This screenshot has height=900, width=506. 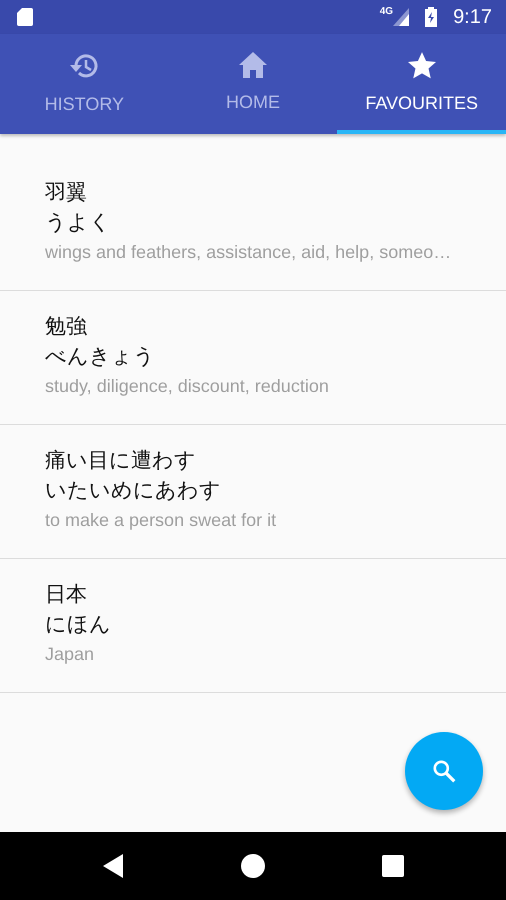 I want to click on search-icon, so click(x=444, y=771).